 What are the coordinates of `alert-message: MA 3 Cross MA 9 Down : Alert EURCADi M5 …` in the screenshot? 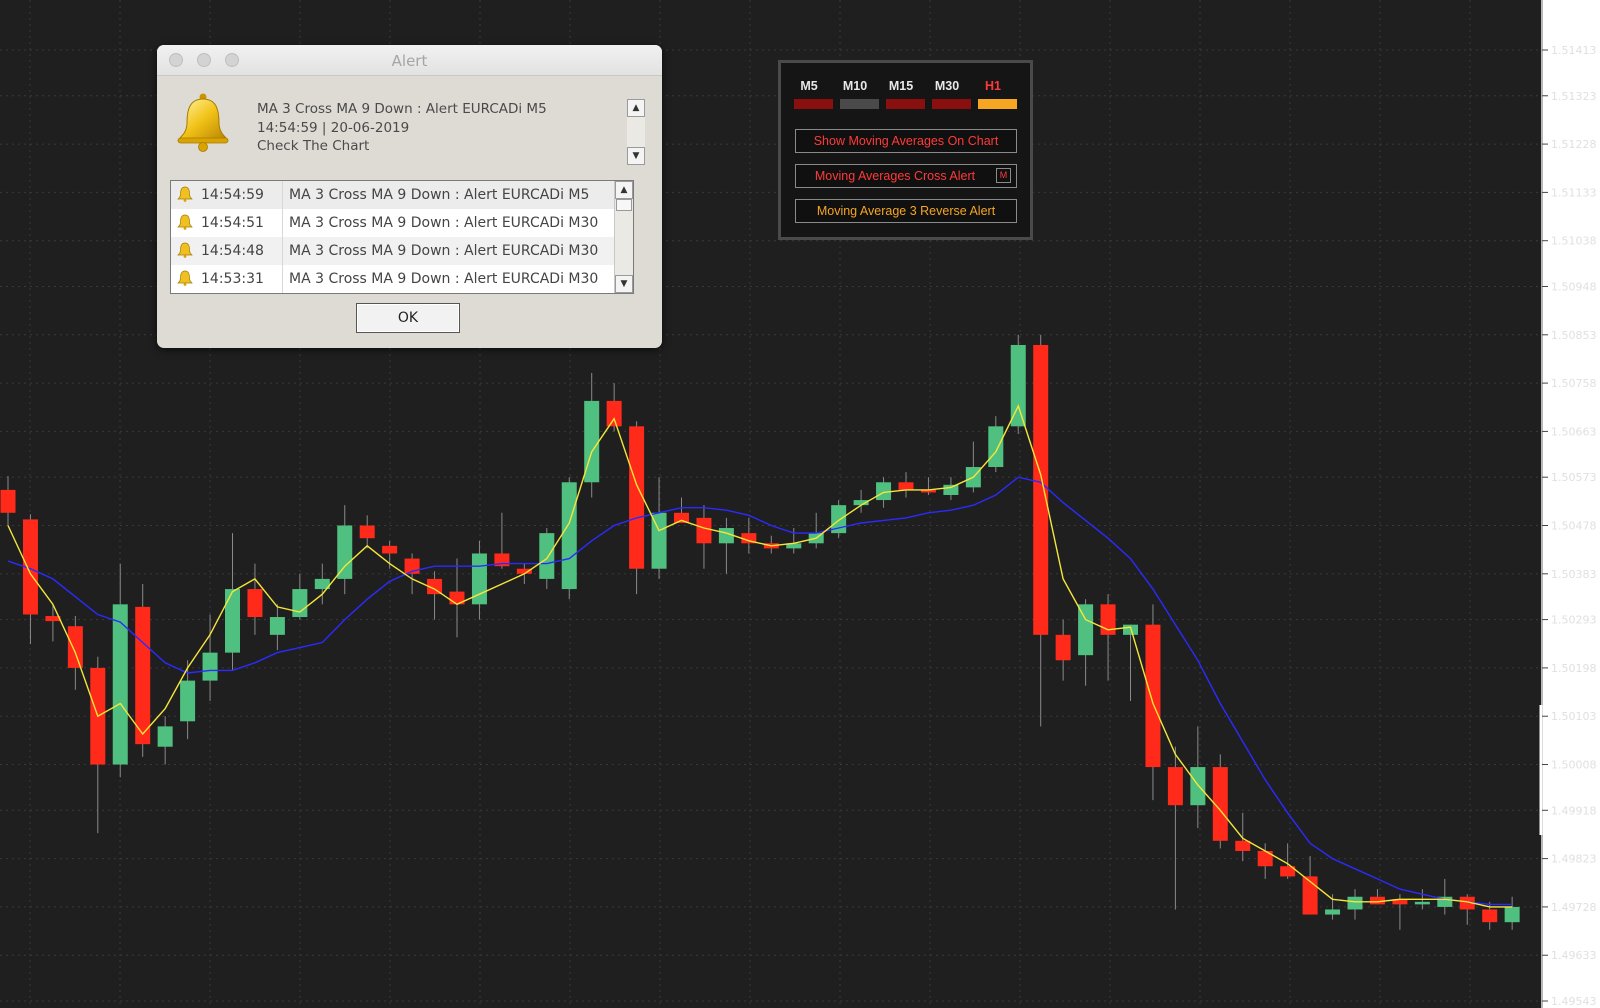 It's located at (402, 128).